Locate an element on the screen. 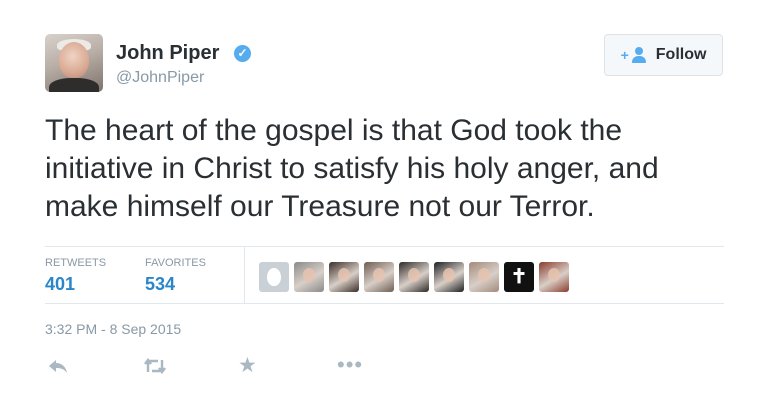 The width and height of the screenshot is (768, 414). follow-button: + Follow is located at coordinates (663, 55).